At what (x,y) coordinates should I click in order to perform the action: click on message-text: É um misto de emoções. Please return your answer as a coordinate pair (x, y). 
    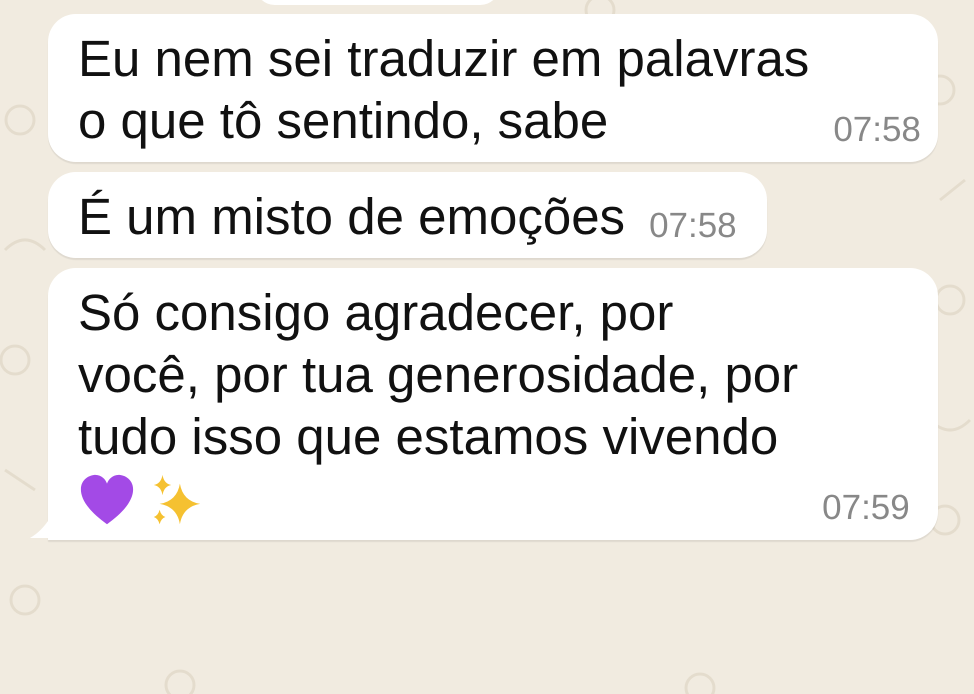
    Looking at the image, I should click on (352, 217).